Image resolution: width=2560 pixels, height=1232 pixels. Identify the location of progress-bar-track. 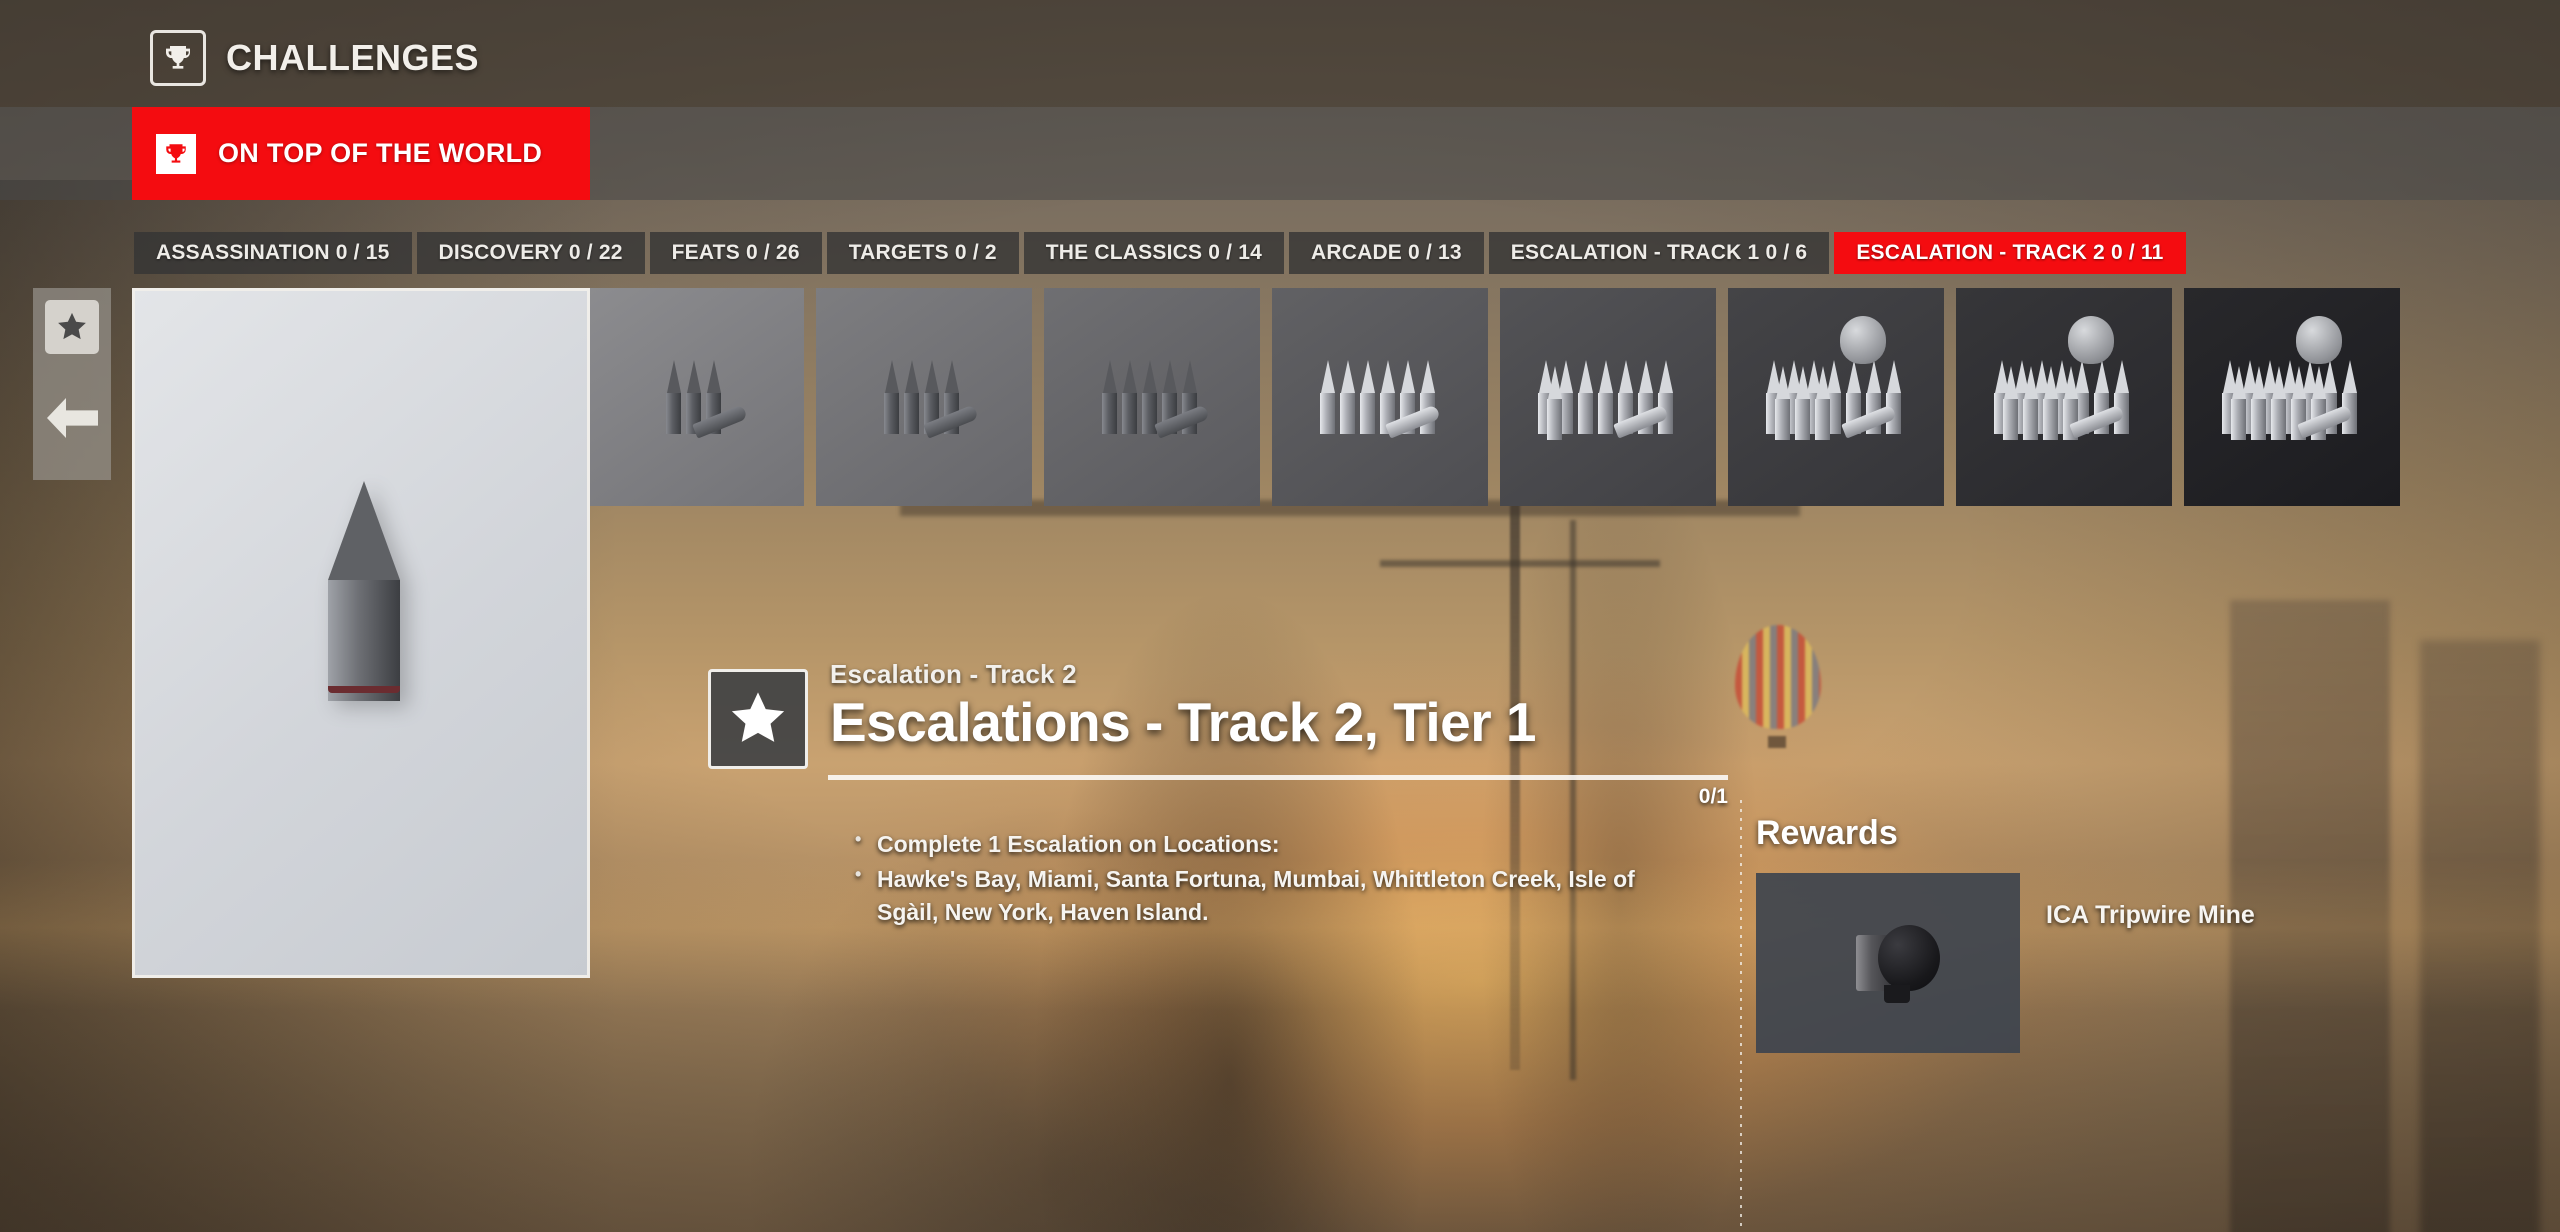
(1278, 777).